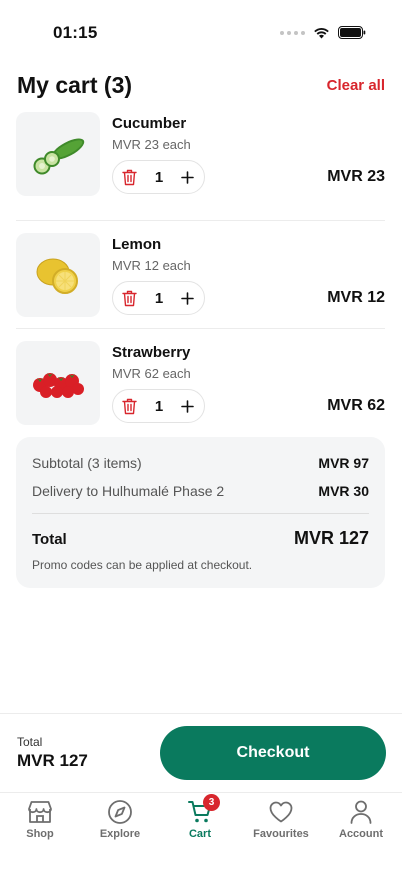 This screenshot has width=402, height=874. Describe the element at coordinates (273, 753) in the screenshot. I see `checkout-button: Checkout` at that location.